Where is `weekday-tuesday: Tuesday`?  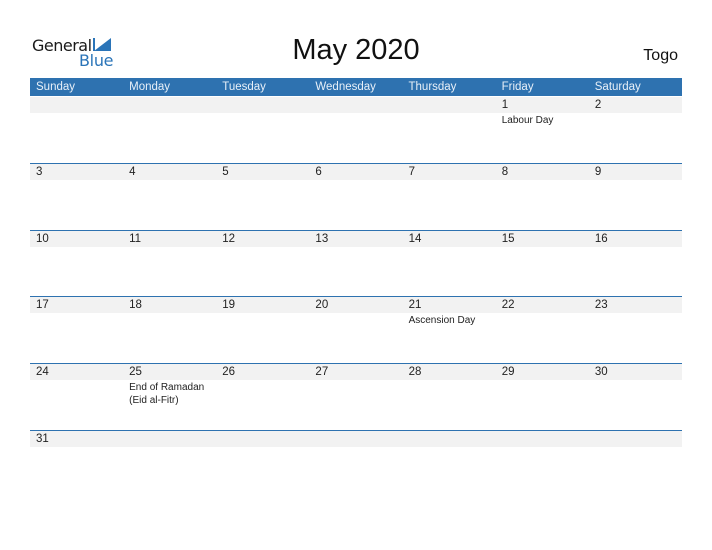 weekday-tuesday: Tuesday is located at coordinates (244, 87).